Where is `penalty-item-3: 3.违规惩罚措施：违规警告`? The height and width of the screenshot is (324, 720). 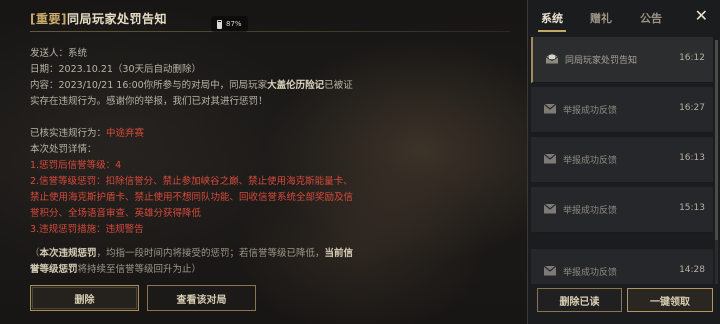 penalty-item-3: 3.违规惩罚措施：违规警告 is located at coordinates (87, 229).